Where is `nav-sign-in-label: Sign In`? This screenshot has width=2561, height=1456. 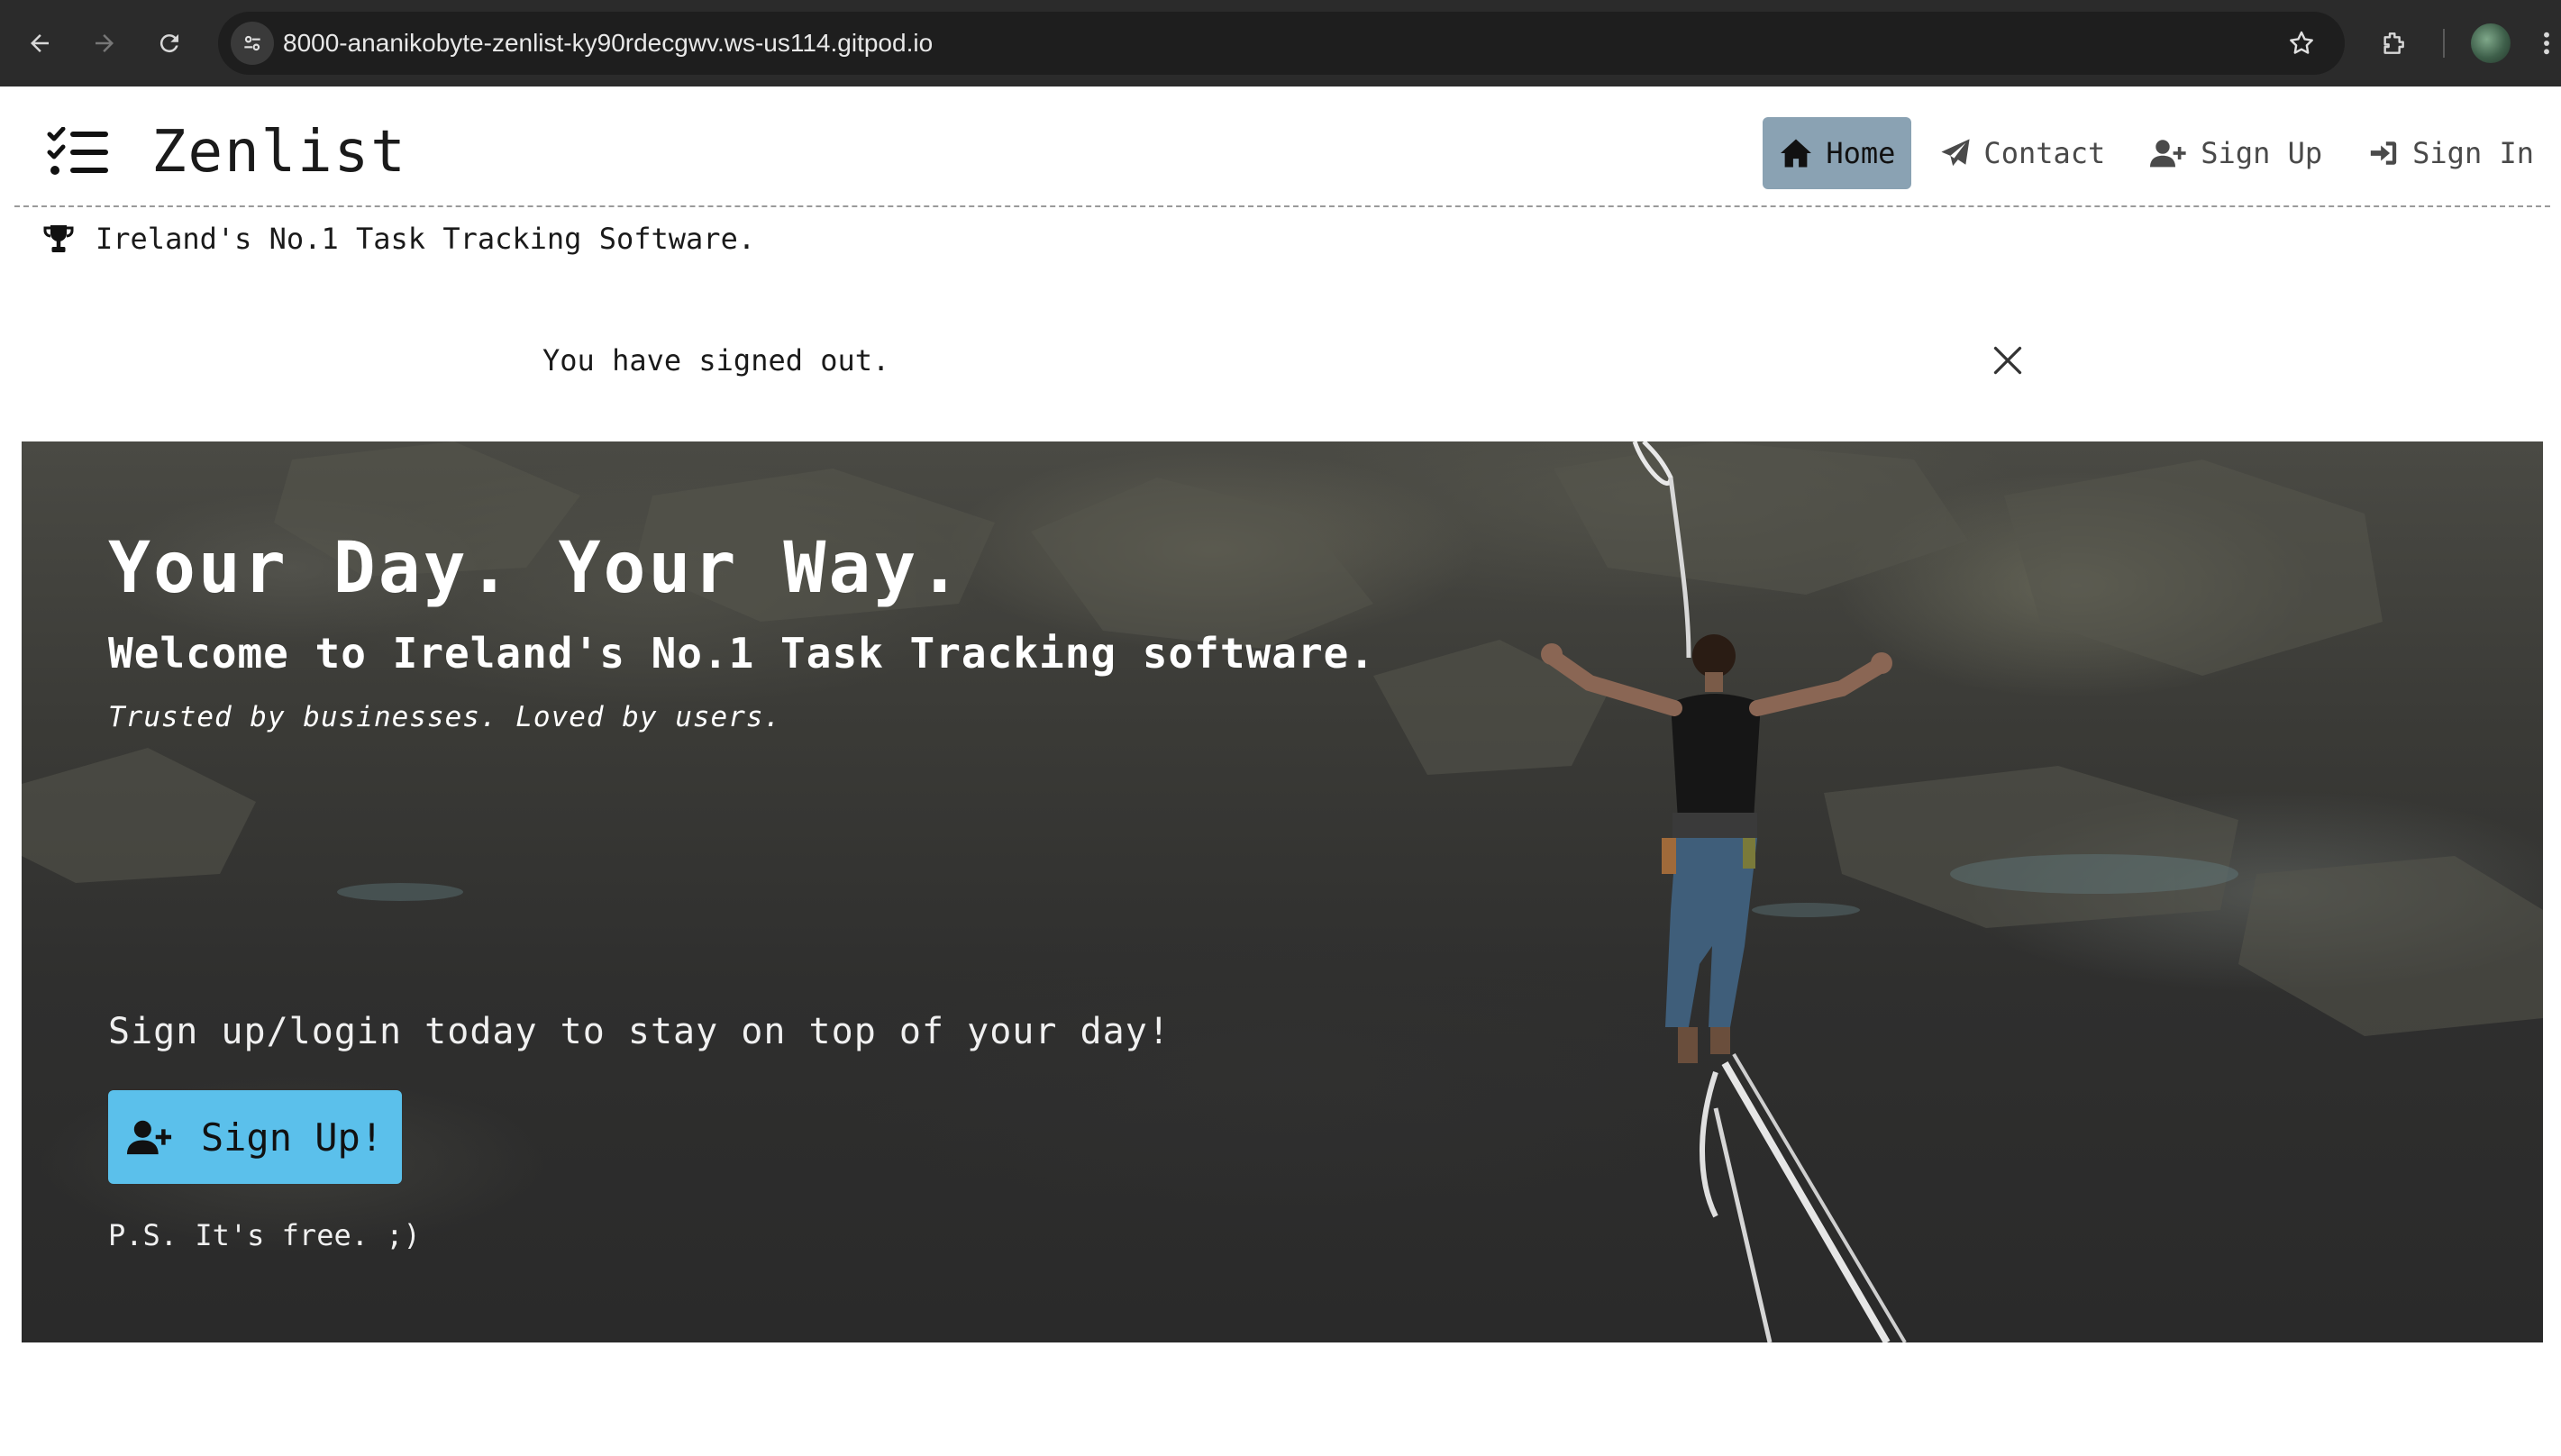 nav-sign-in-label: Sign In is located at coordinates (2473, 153).